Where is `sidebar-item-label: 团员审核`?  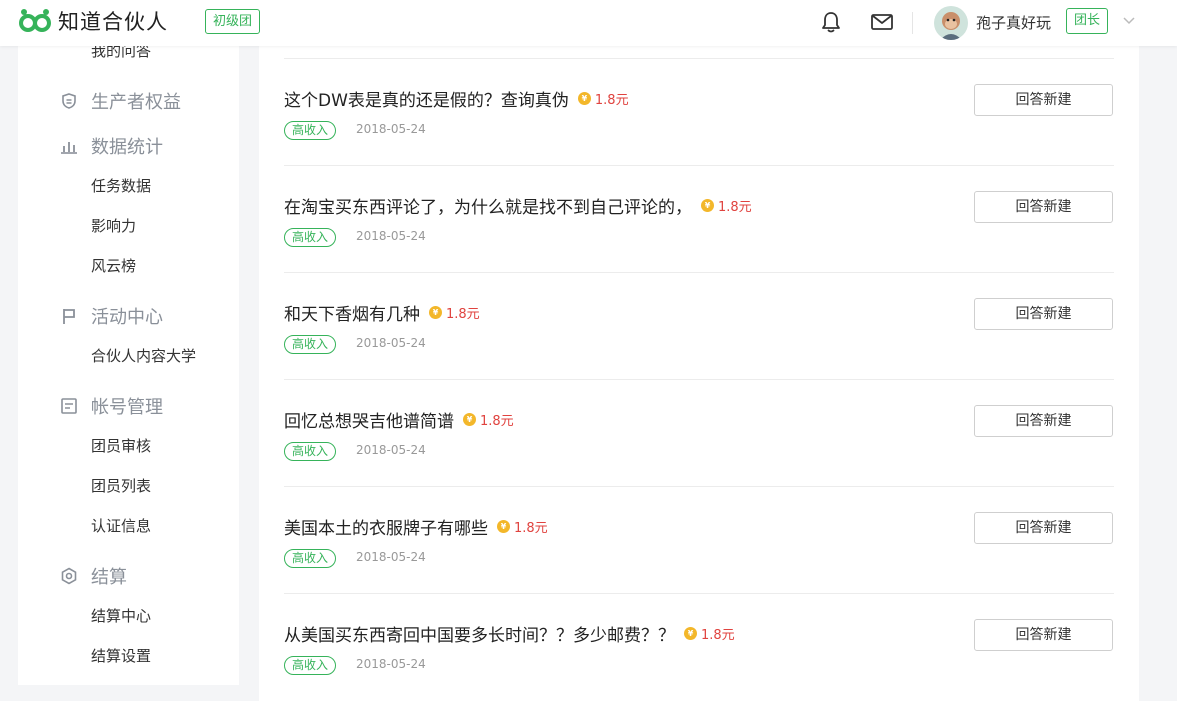
sidebar-item-label: 团员审核 is located at coordinates (121, 446).